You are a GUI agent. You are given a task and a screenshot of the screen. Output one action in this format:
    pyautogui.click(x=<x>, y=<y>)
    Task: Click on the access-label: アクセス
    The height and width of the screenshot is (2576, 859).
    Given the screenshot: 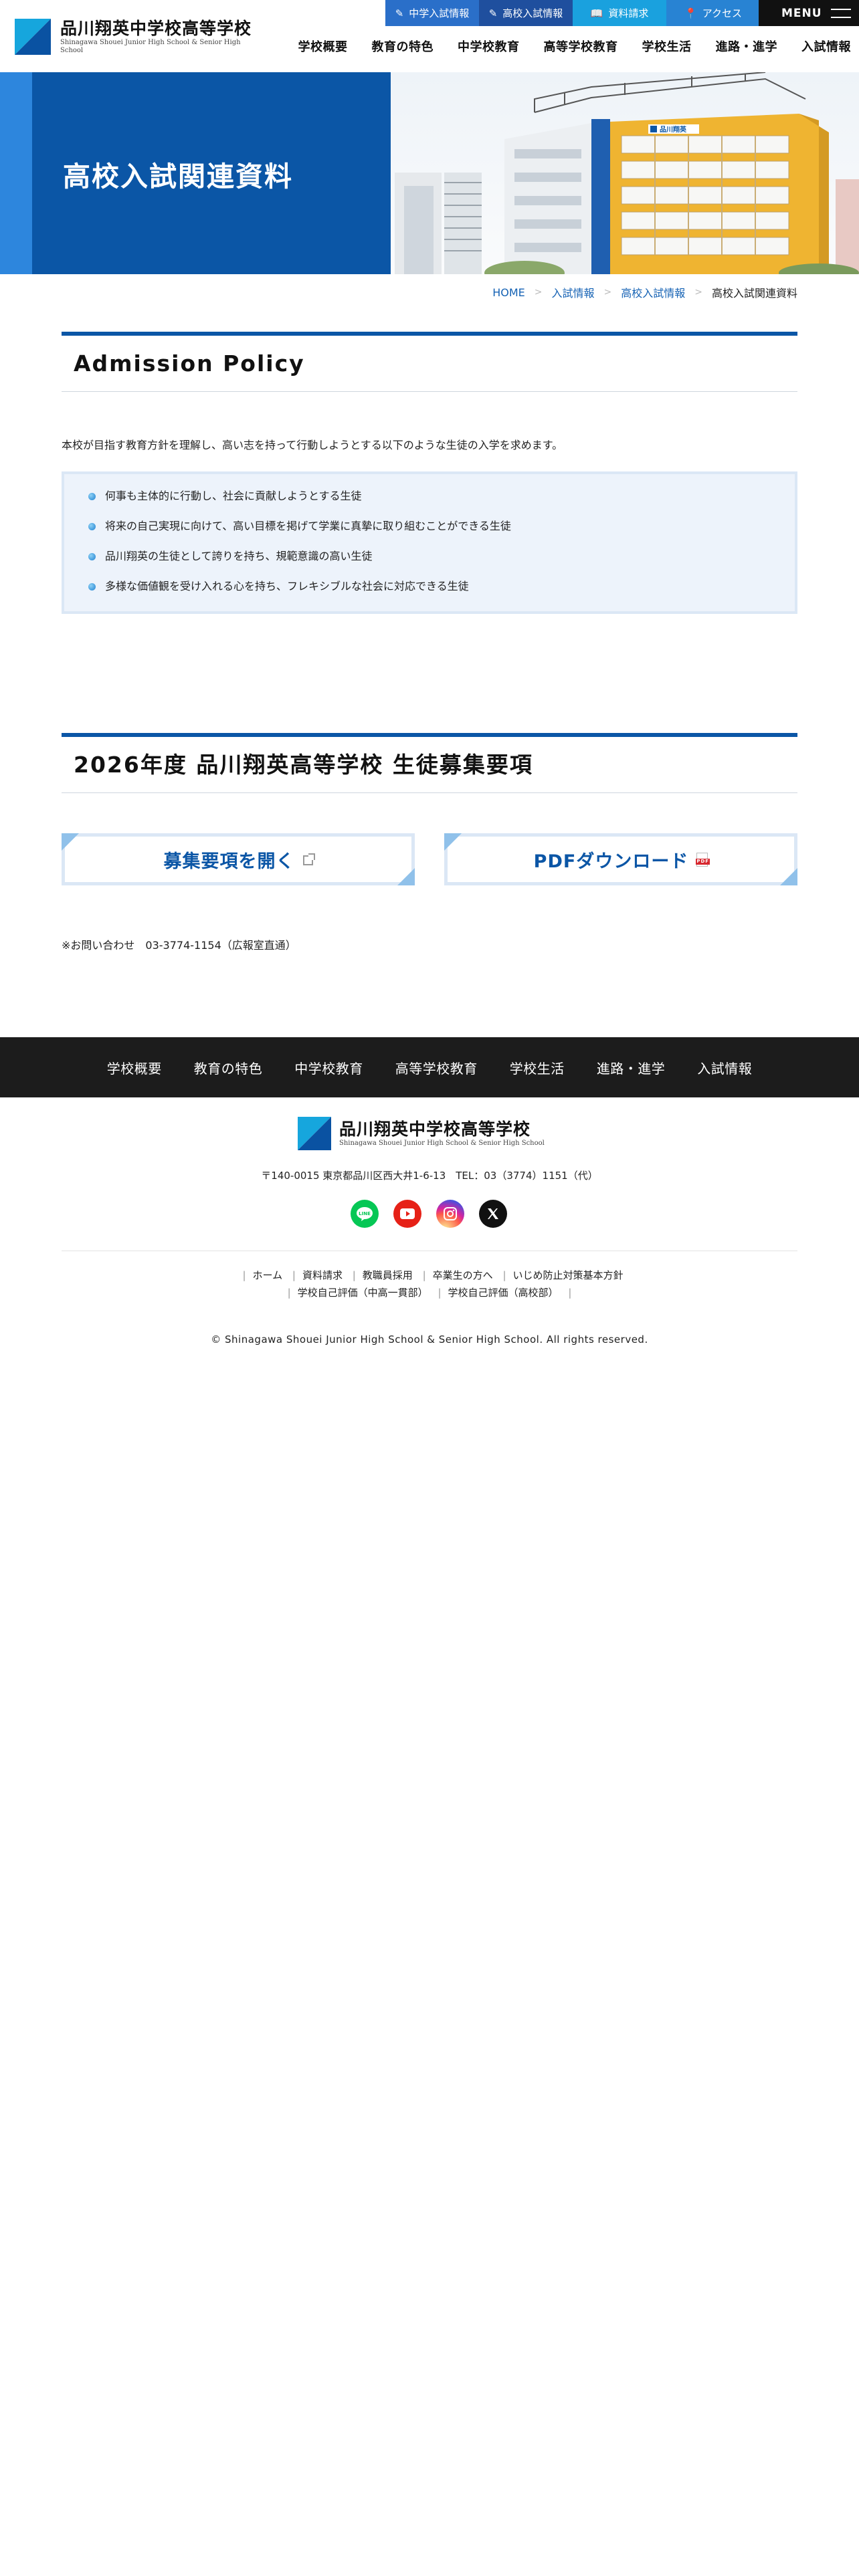 What is the action you would take?
    pyautogui.click(x=722, y=13)
    